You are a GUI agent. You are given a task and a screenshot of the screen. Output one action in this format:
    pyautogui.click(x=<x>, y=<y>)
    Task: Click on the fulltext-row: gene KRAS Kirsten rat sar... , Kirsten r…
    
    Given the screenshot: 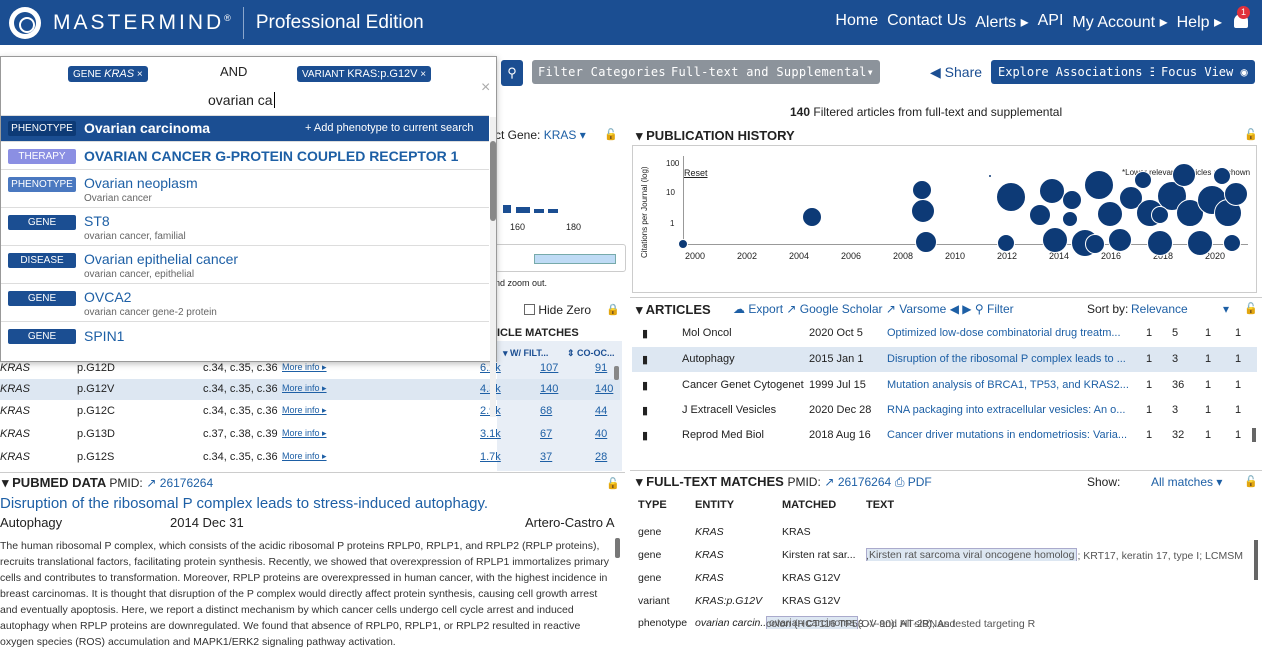 What is the action you would take?
    pyautogui.click(x=948, y=555)
    